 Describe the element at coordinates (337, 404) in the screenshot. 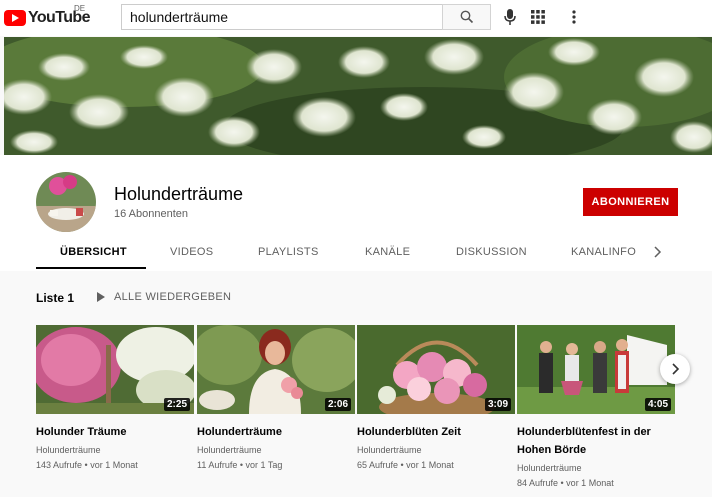

I see `video-duration: 2:06` at that location.